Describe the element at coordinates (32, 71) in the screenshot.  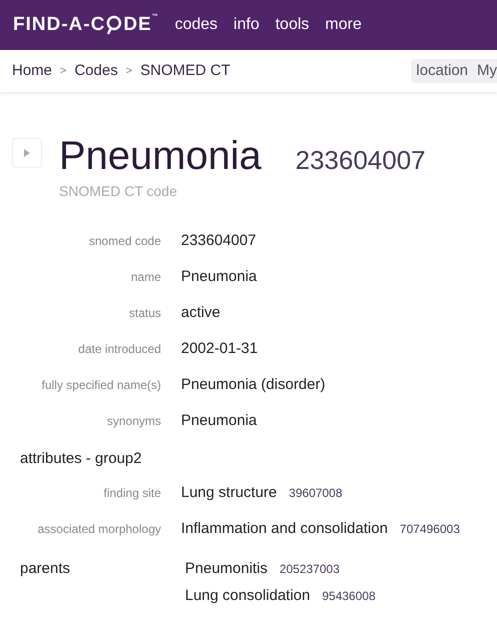
I see `breadcrumb-link: Home` at that location.